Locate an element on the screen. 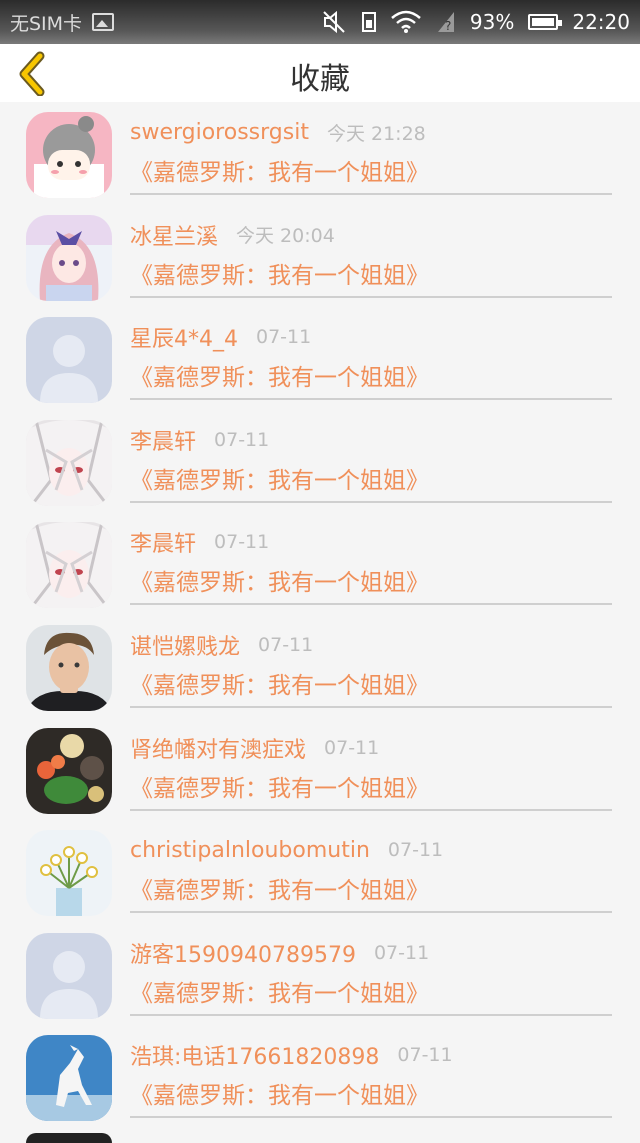 This screenshot has height=1143, width=640. cartoon-girl-avatar is located at coordinates (69, 155).